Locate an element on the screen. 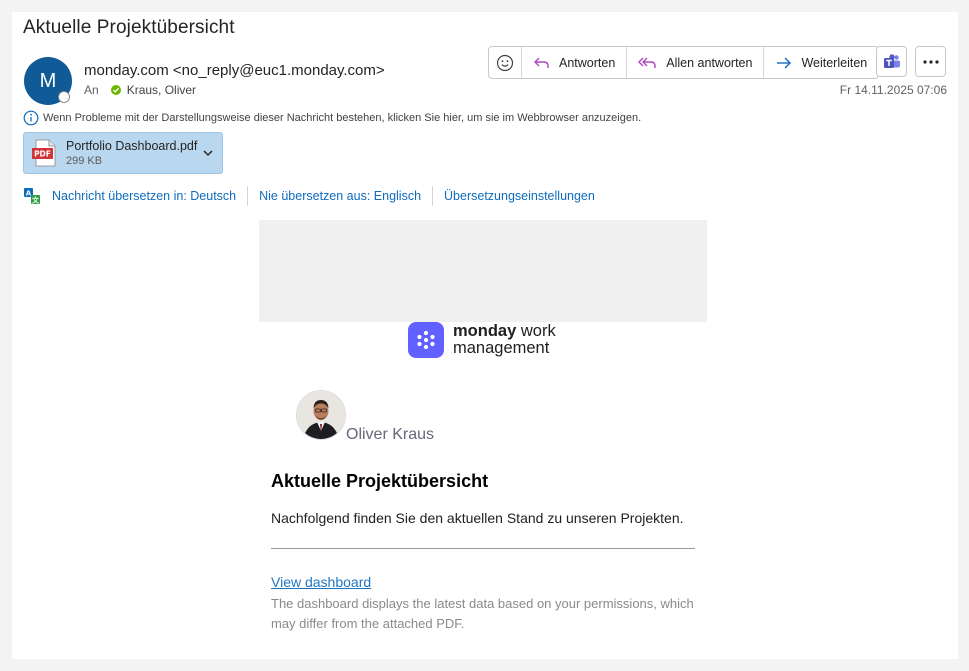 The height and width of the screenshot is (671, 969). brand-wordmark: monday work management is located at coordinates (504, 340).